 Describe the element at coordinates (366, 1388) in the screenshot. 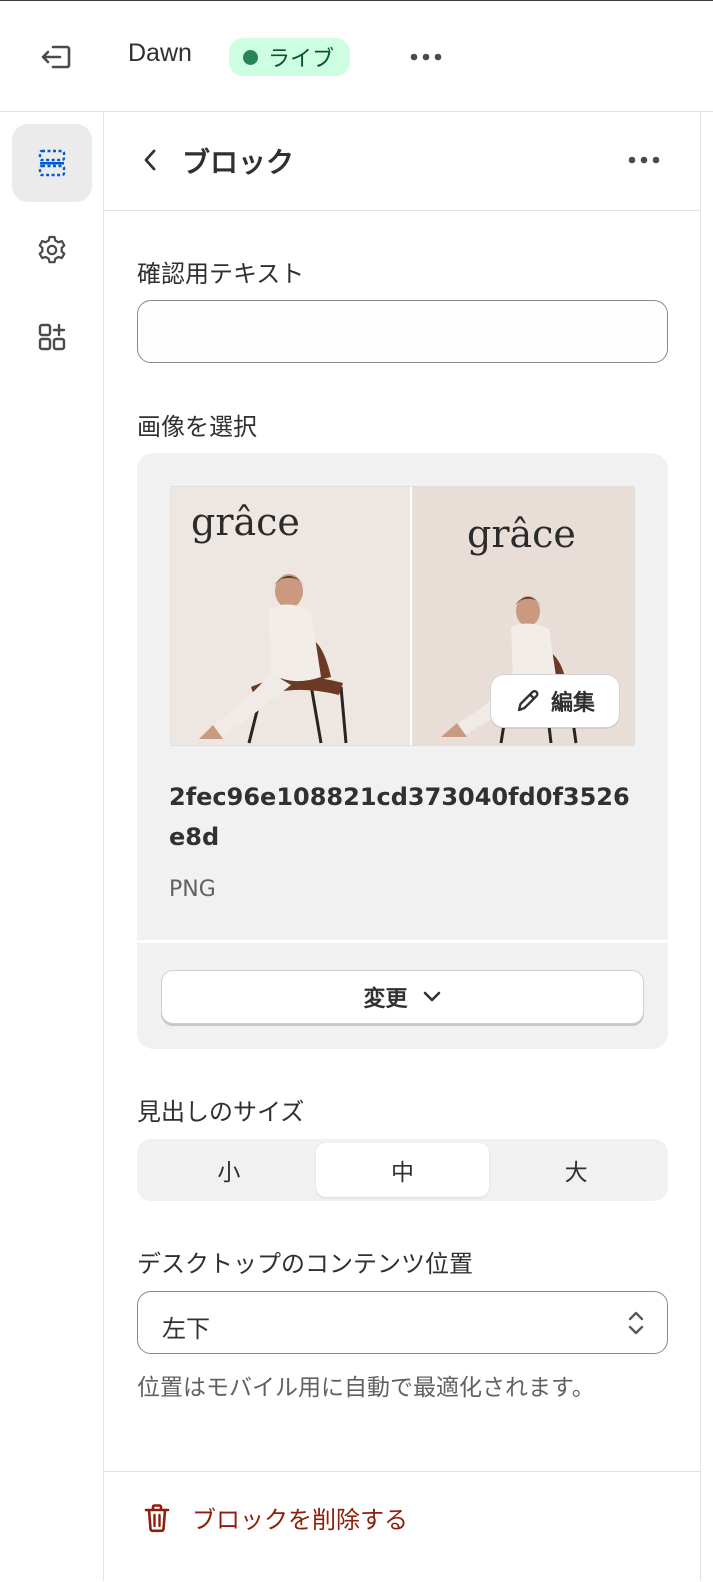

I see `desktop-position-help: 位置はモバイル用に自動で最適化されます。` at that location.